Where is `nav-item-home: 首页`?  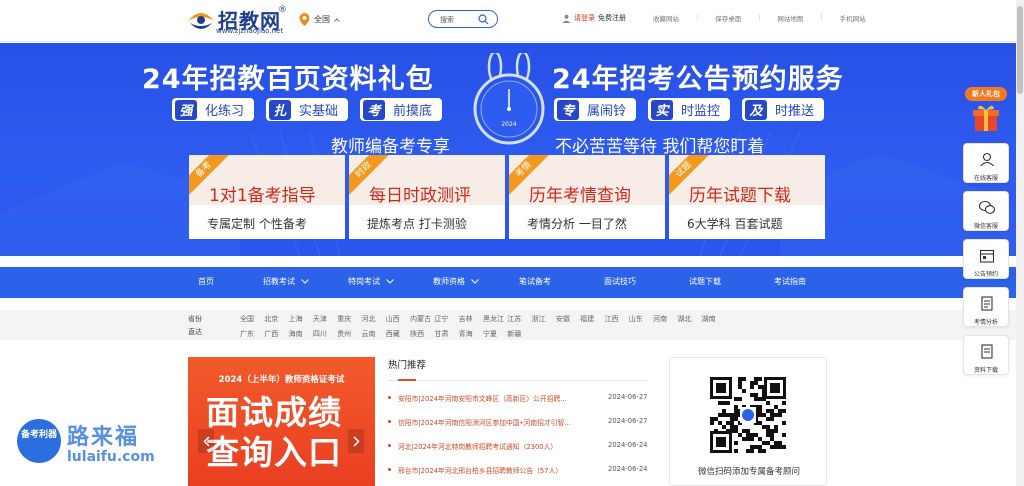
nav-item-home: 首页 is located at coordinates (206, 281).